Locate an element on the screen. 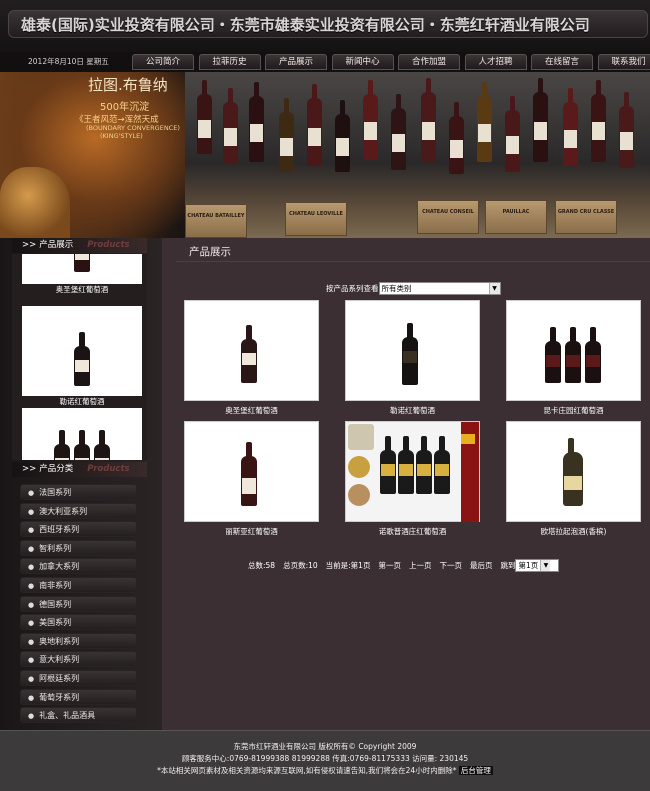 Image resolution: width=650 pixels, height=791 pixels. nav-item-franchise: 合作加盟 is located at coordinates (429, 62).